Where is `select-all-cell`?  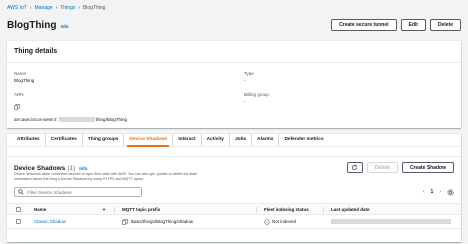
select-all-cell is located at coordinates (18, 209).